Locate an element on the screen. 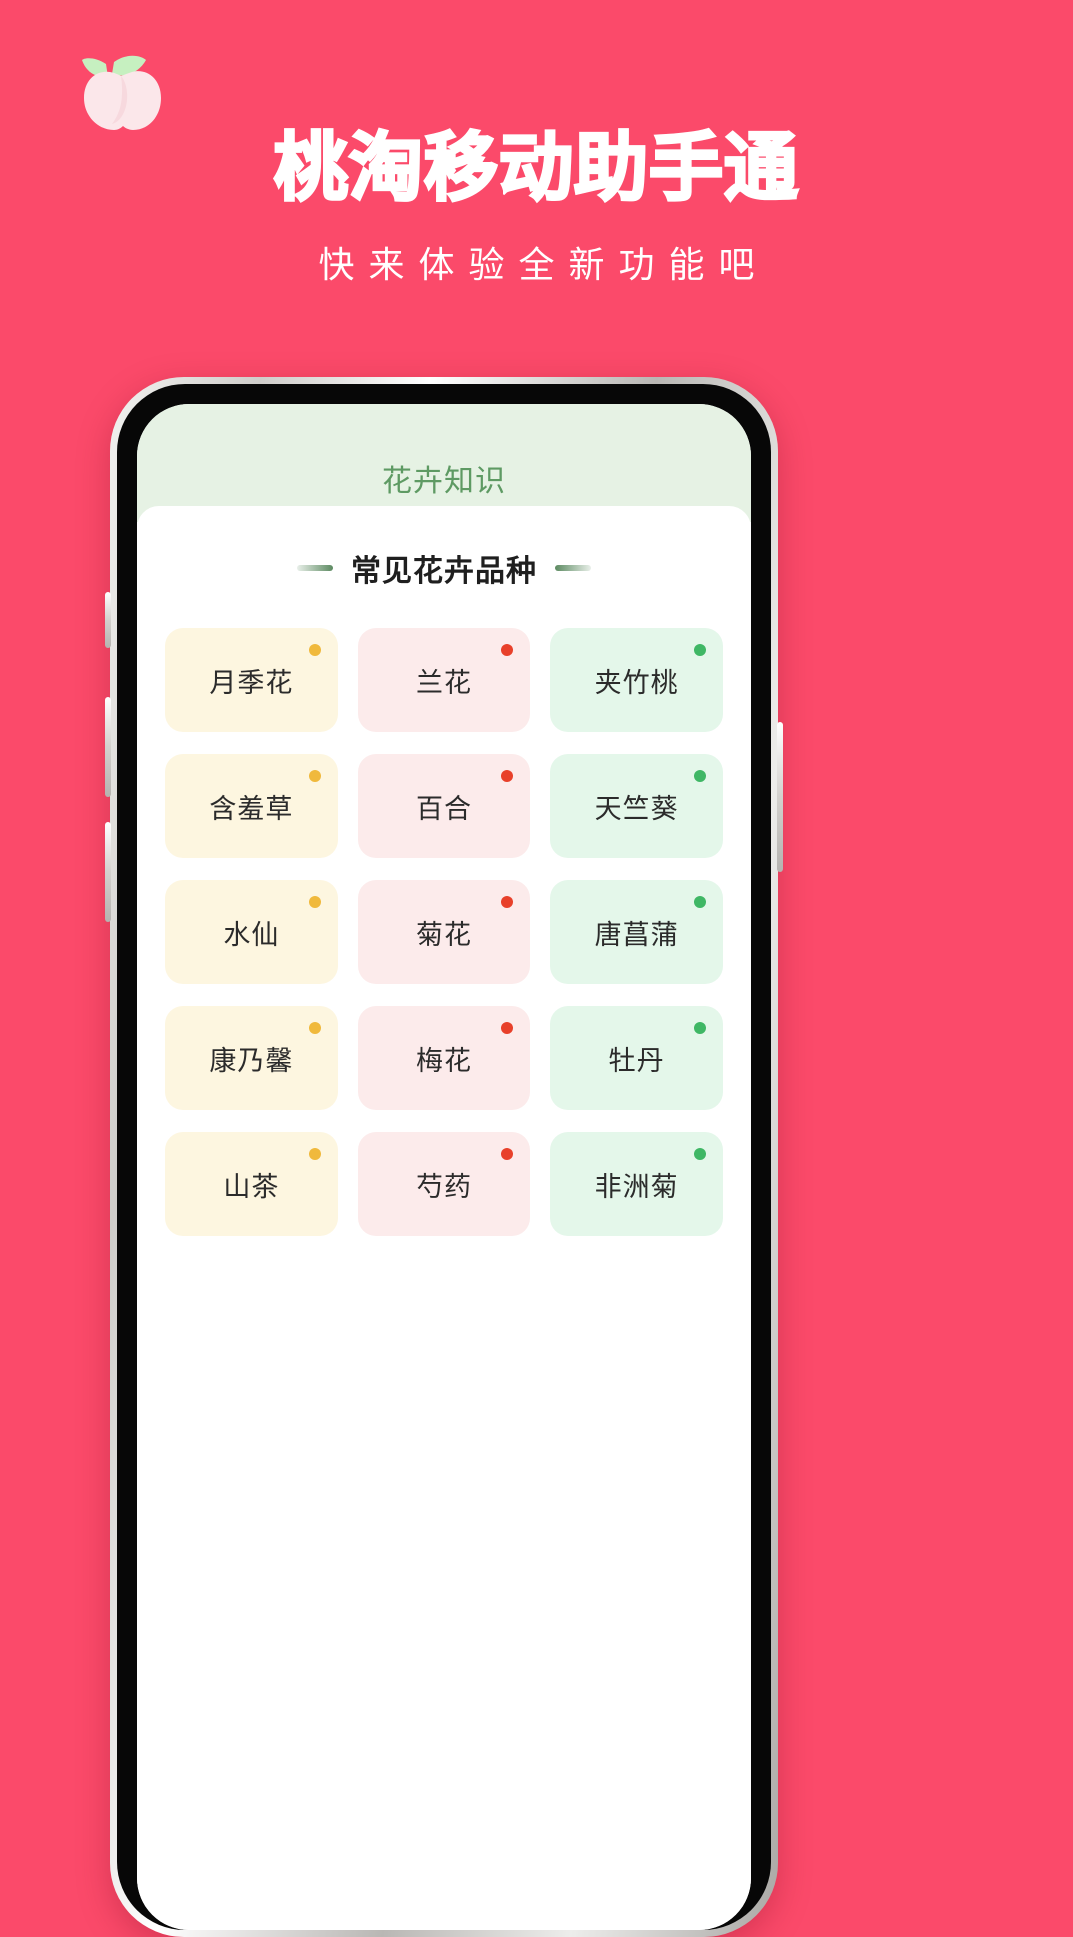 The width and height of the screenshot is (1073, 1937). flower-card-label: 菊花 is located at coordinates (443, 934).